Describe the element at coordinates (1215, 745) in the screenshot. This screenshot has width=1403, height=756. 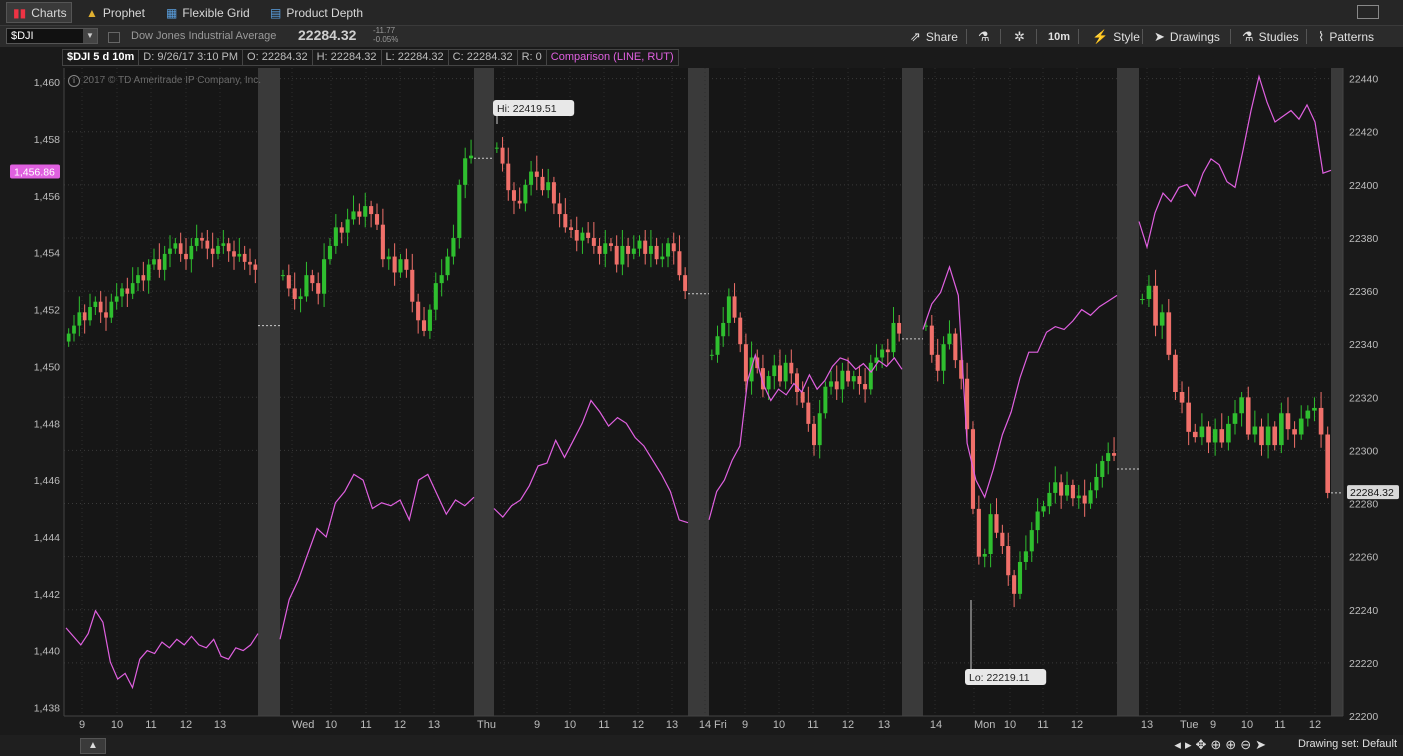
I see `crosshair-icon: ⊕` at that location.